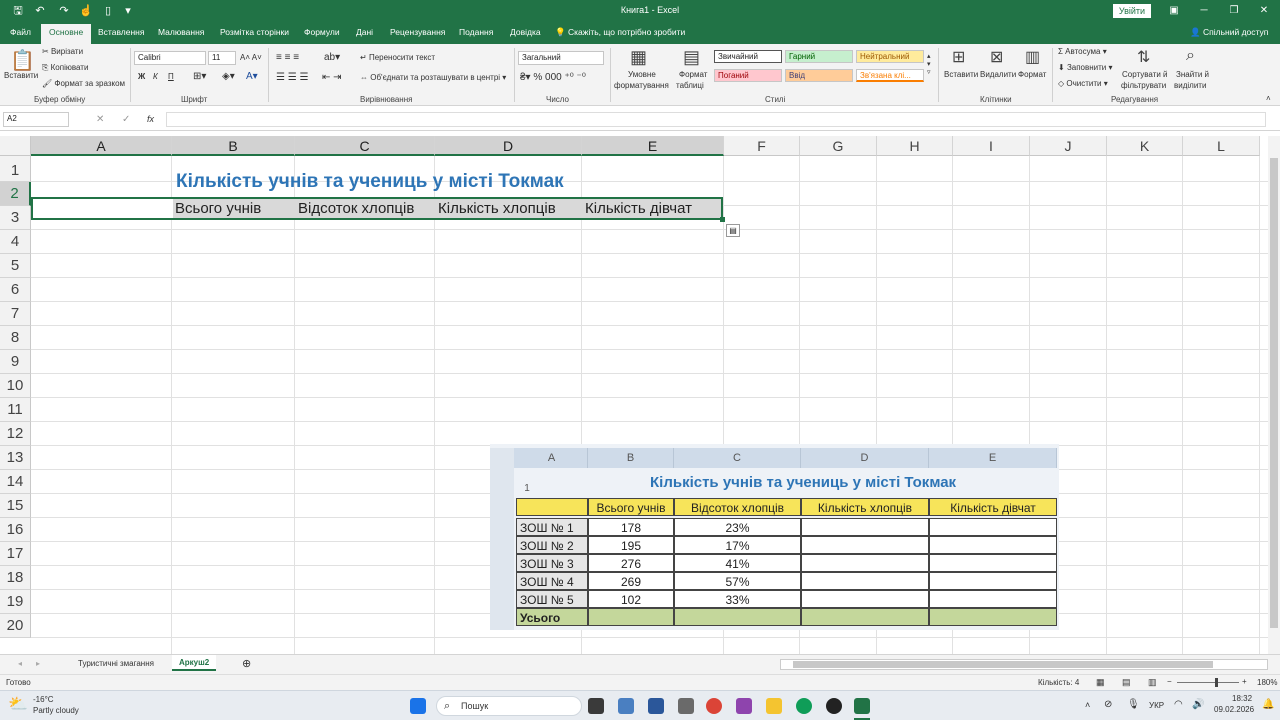 This screenshot has height=720, width=1280. What do you see at coordinates (1235, 32) in the screenshot?
I see `share-button: Спільний доступ` at bounding box center [1235, 32].